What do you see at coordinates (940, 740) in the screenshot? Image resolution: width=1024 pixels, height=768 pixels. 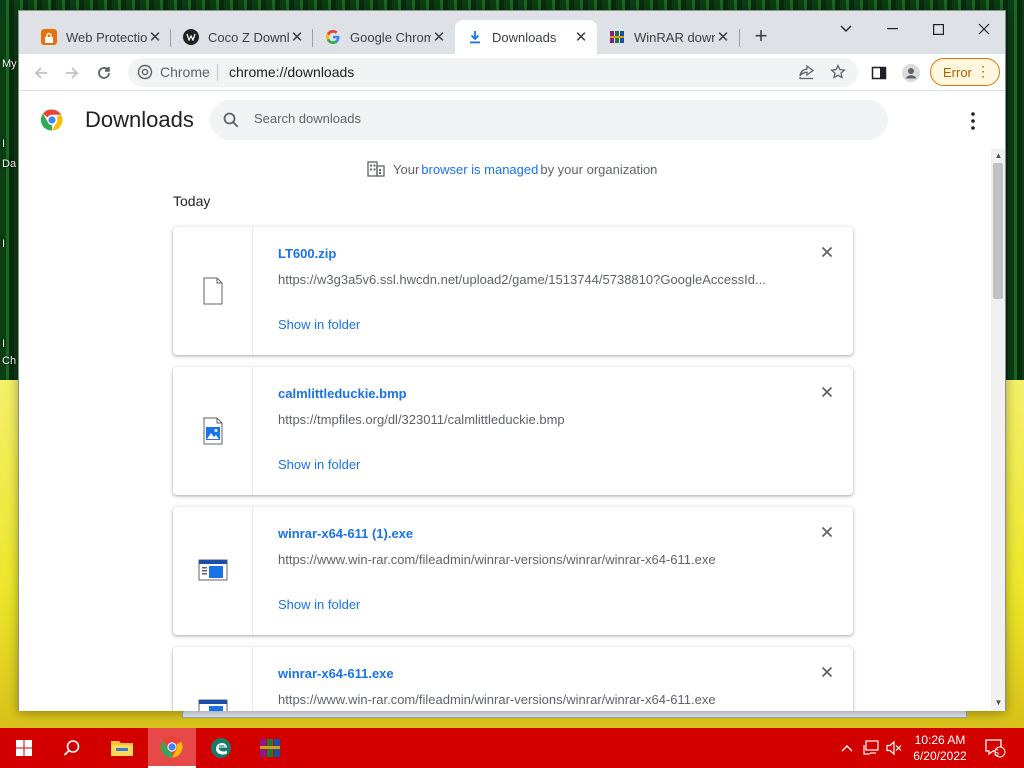 I see `clock-time: 10:26 AM` at bounding box center [940, 740].